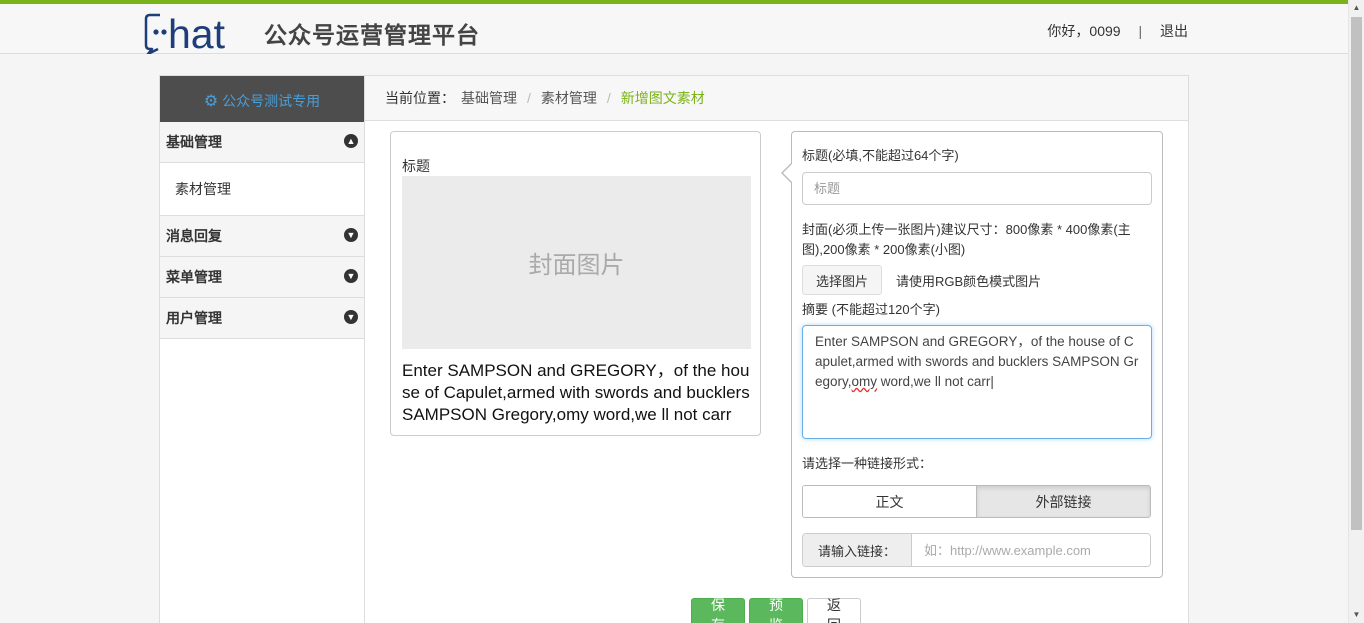 This screenshot has height=623, width=1364. What do you see at coordinates (262, 236) in the screenshot?
I see `sidebar-group-replies: 消息回复 ▼` at bounding box center [262, 236].